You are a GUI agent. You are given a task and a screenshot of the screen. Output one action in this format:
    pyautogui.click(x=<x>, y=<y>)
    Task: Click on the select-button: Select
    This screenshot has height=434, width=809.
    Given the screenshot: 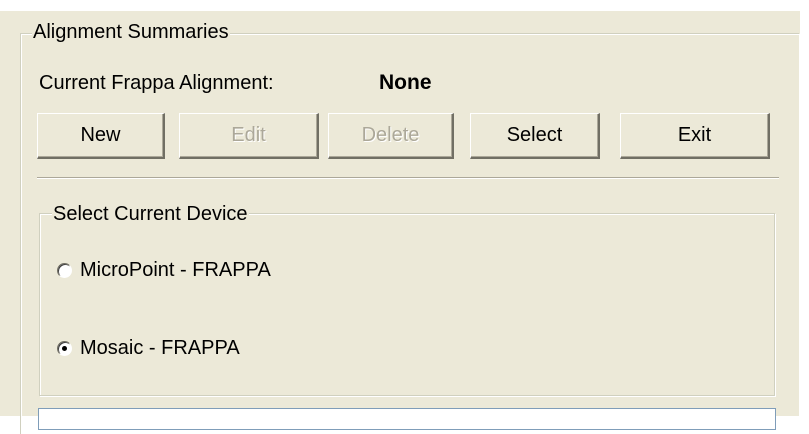 What is the action you would take?
    pyautogui.click(x=535, y=136)
    